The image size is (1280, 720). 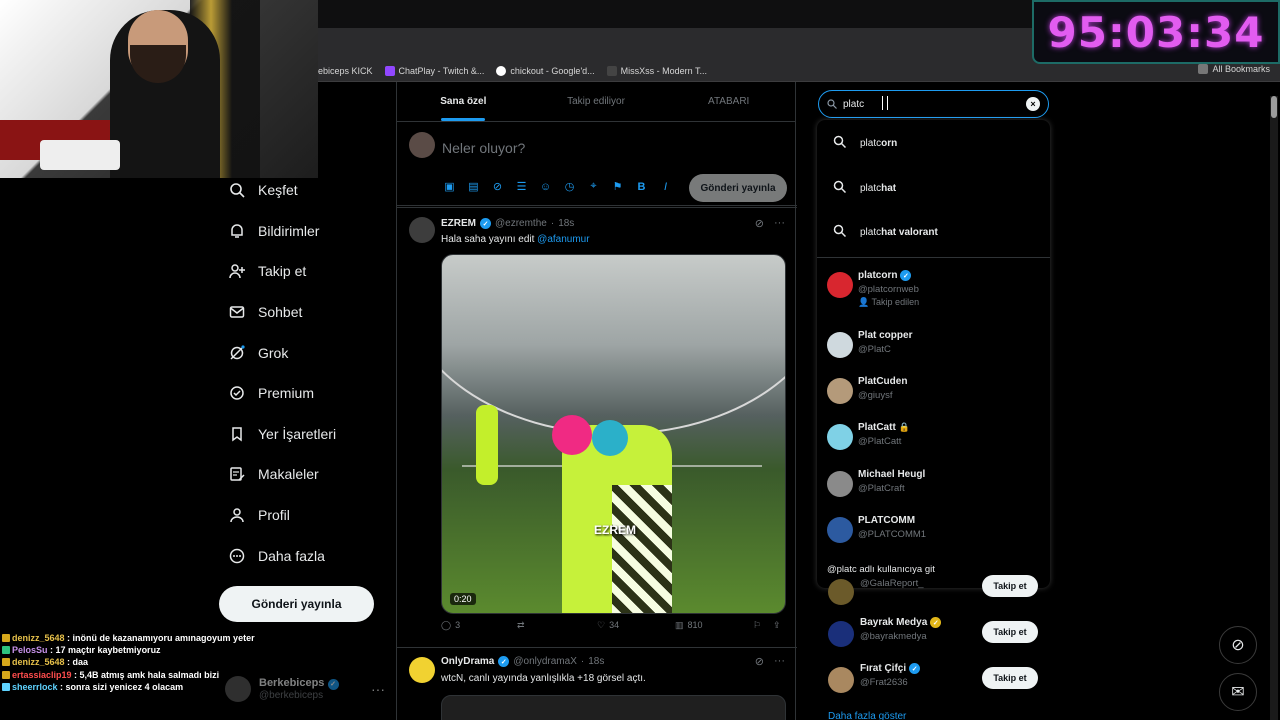 What do you see at coordinates (296, 604) in the screenshot?
I see `post-button: Gönderi yayınla` at bounding box center [296, 604].